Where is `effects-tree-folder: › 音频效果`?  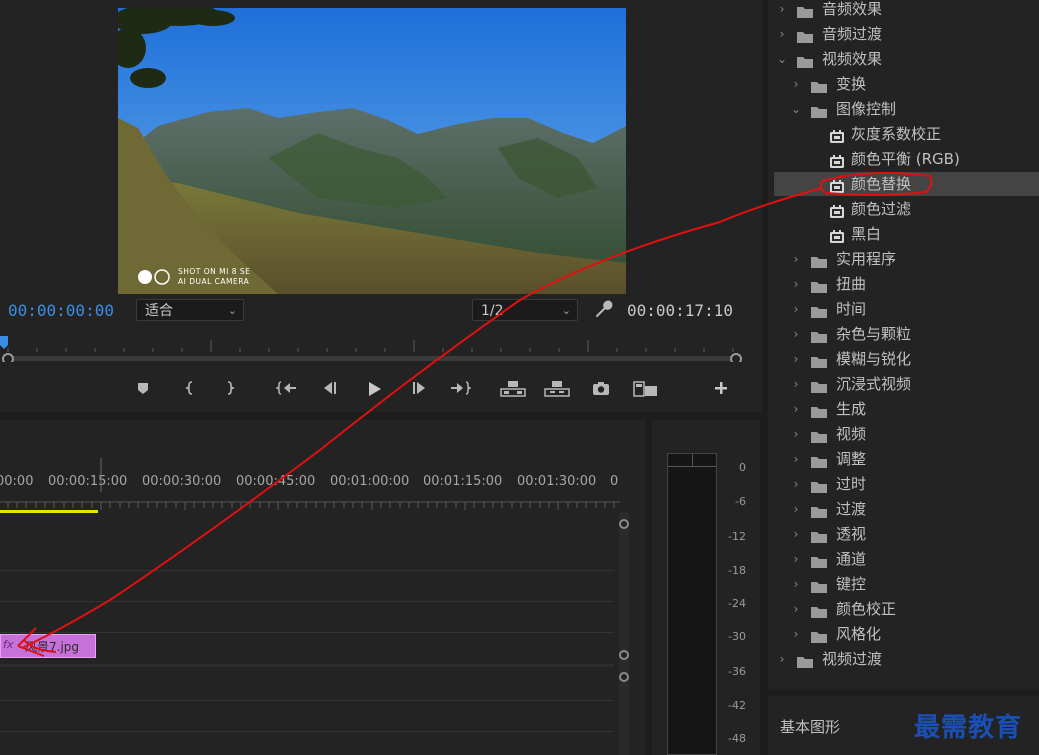 effects-tree-folder: › 音频效果 is located at coordinates (907, 10).